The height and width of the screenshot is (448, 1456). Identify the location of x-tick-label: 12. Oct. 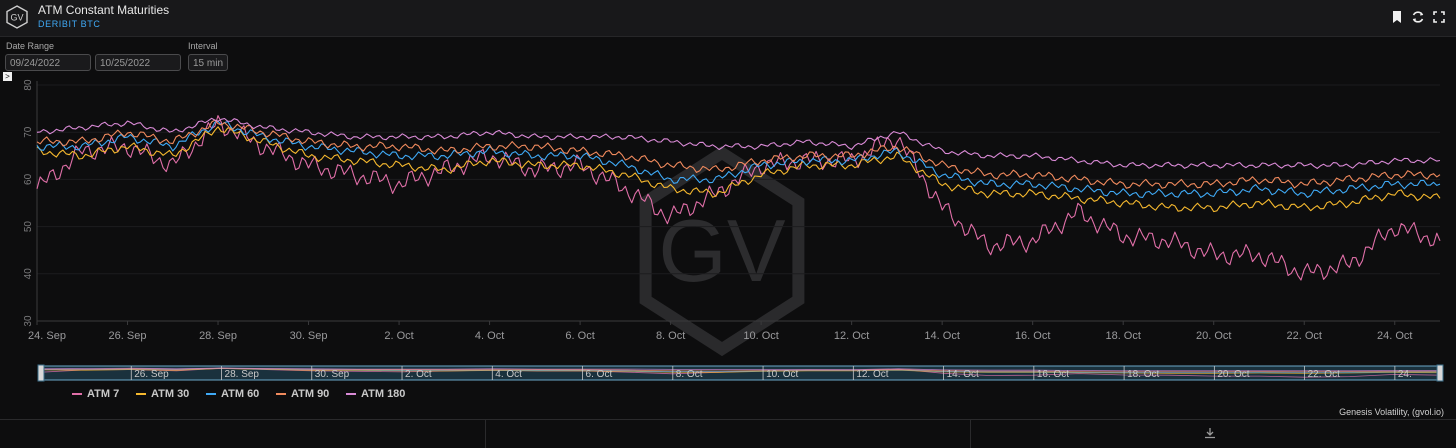
(851, 336).